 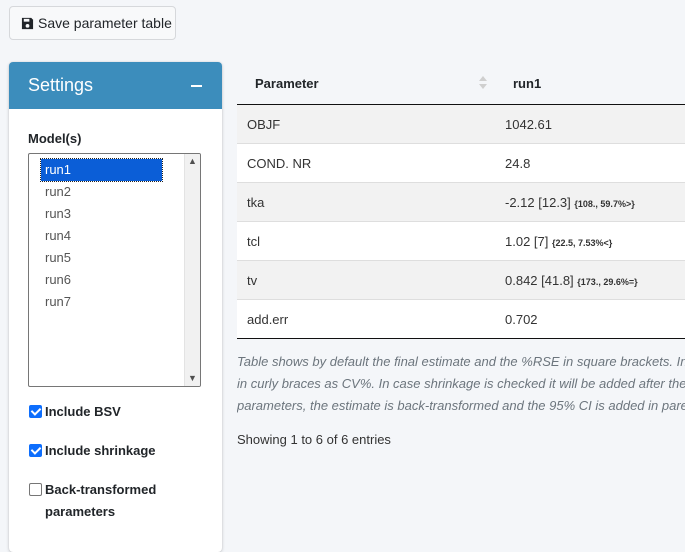 What do you see at coordinates (521, 319) in the screenshot?
I see `value-text: 0.702` at bounding box center [521, 319].